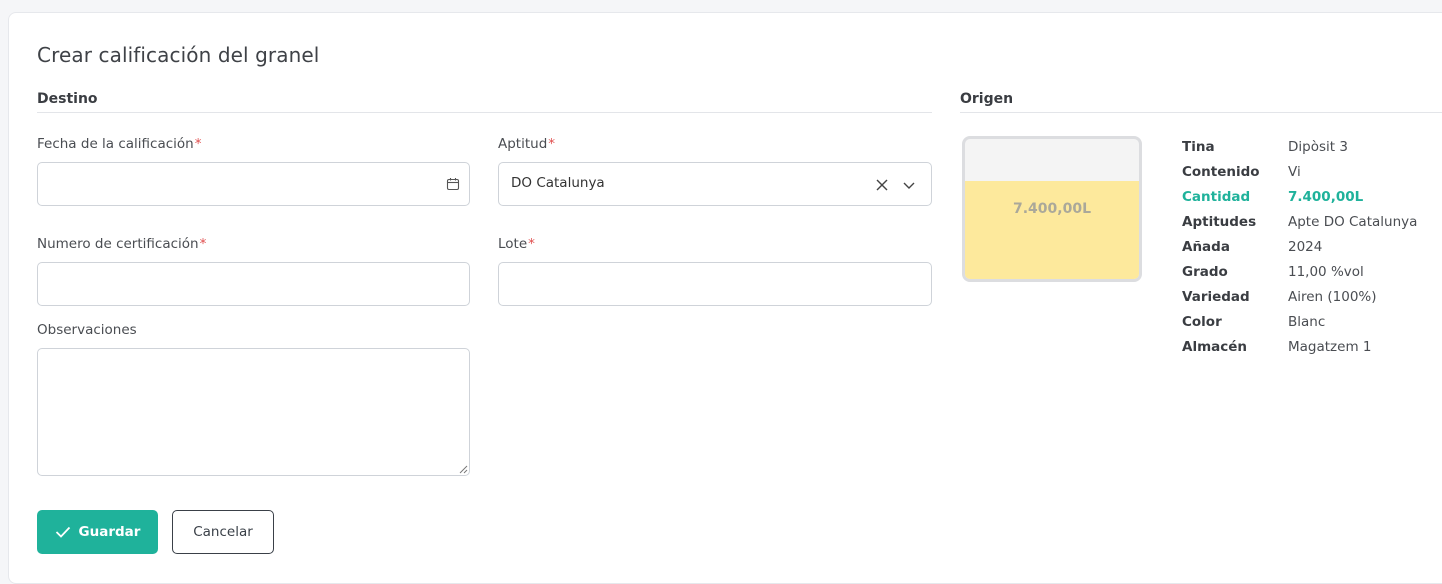  Describe the element at coordinates (882, 185) in the screenshot. I see `clear-icon` at that location.